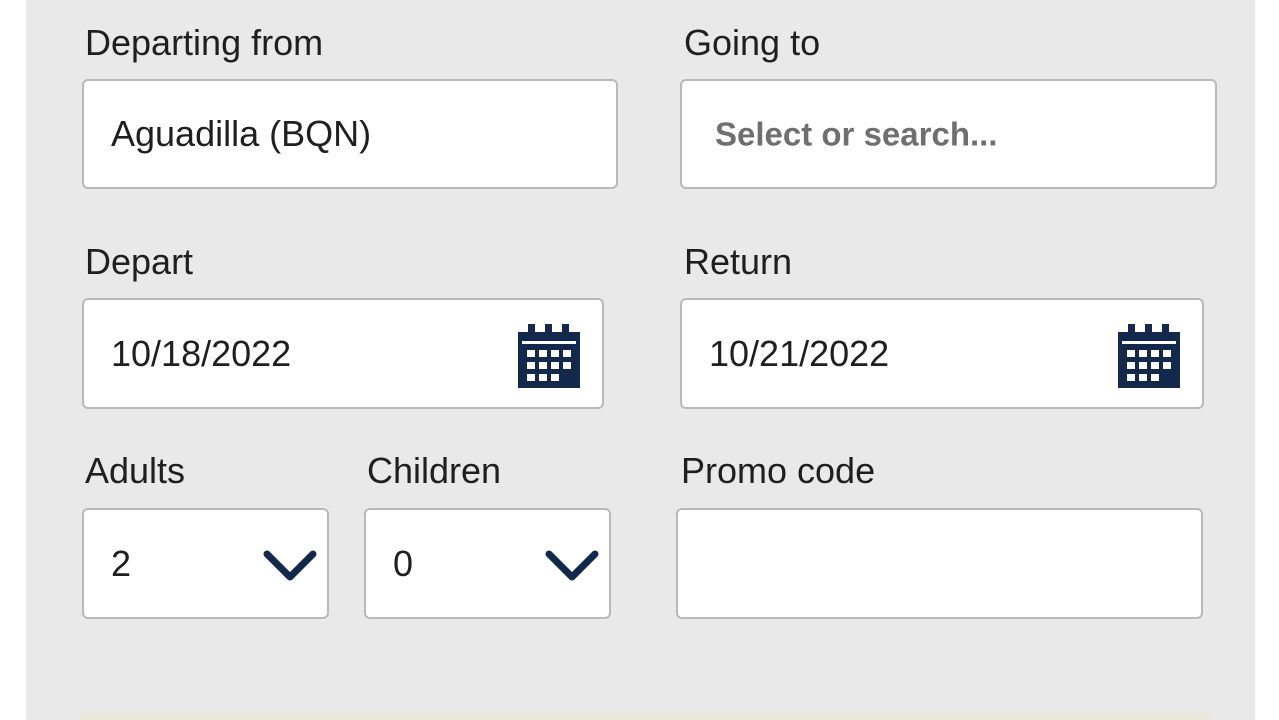 The height and width of the screenshot is (720, 1279). I want to click on return-label: Return, so click(738, 261).